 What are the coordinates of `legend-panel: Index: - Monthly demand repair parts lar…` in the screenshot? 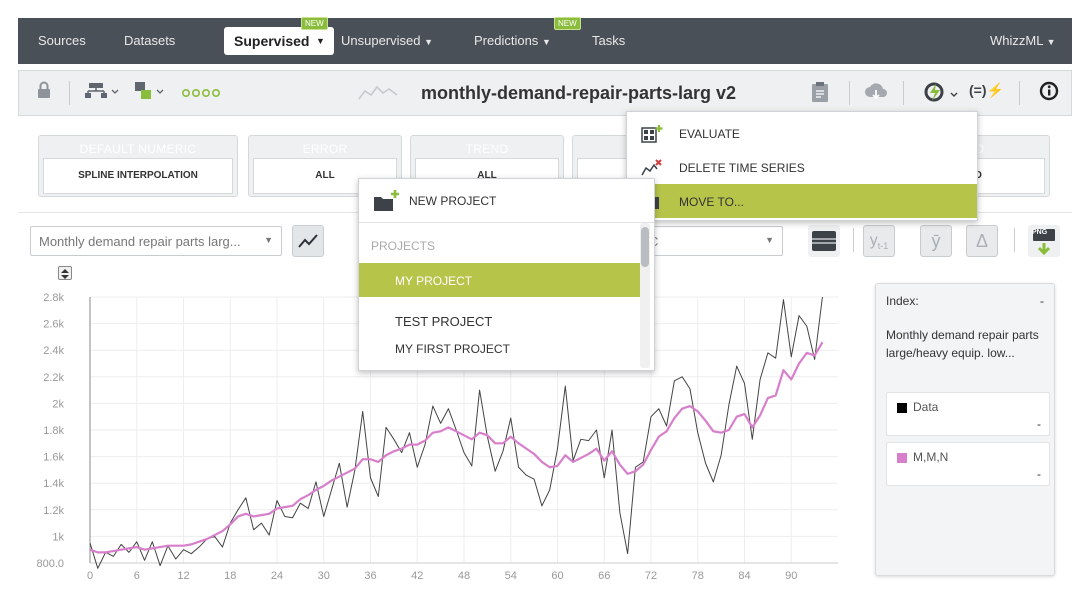 It's located at (965, 429).